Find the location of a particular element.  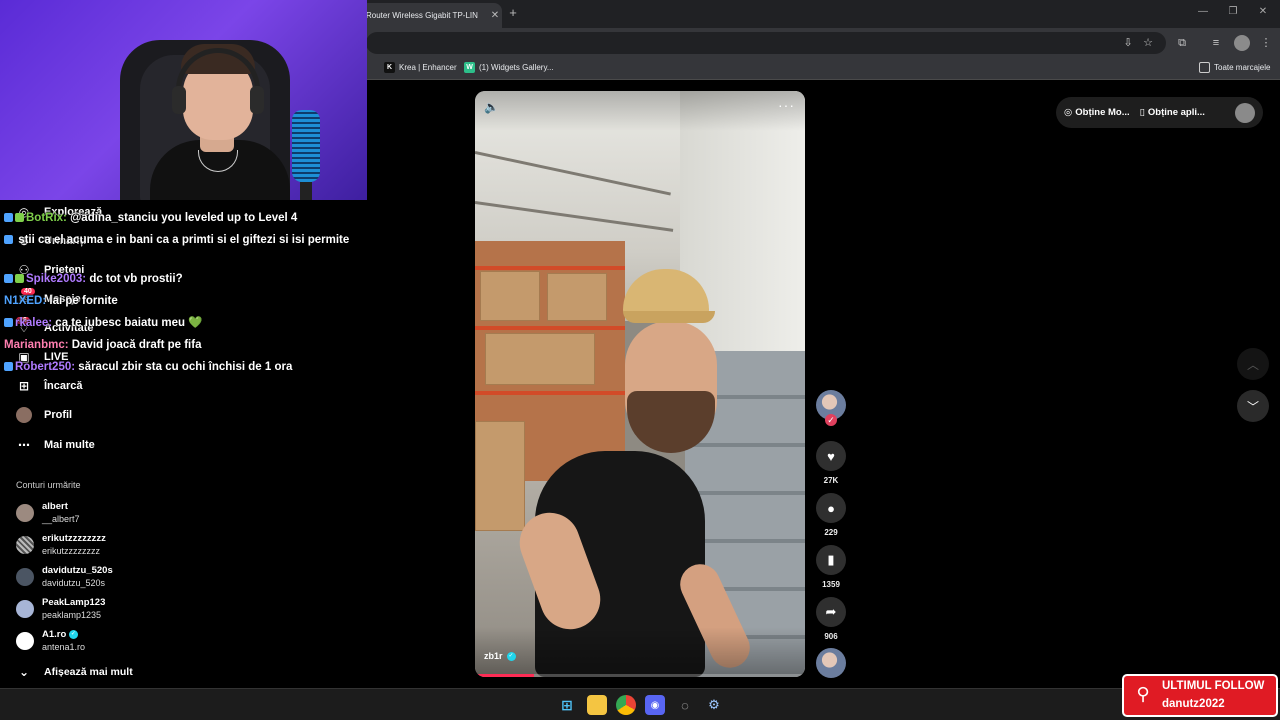

share-icon: ➦ is located at coordinates (831, 611).